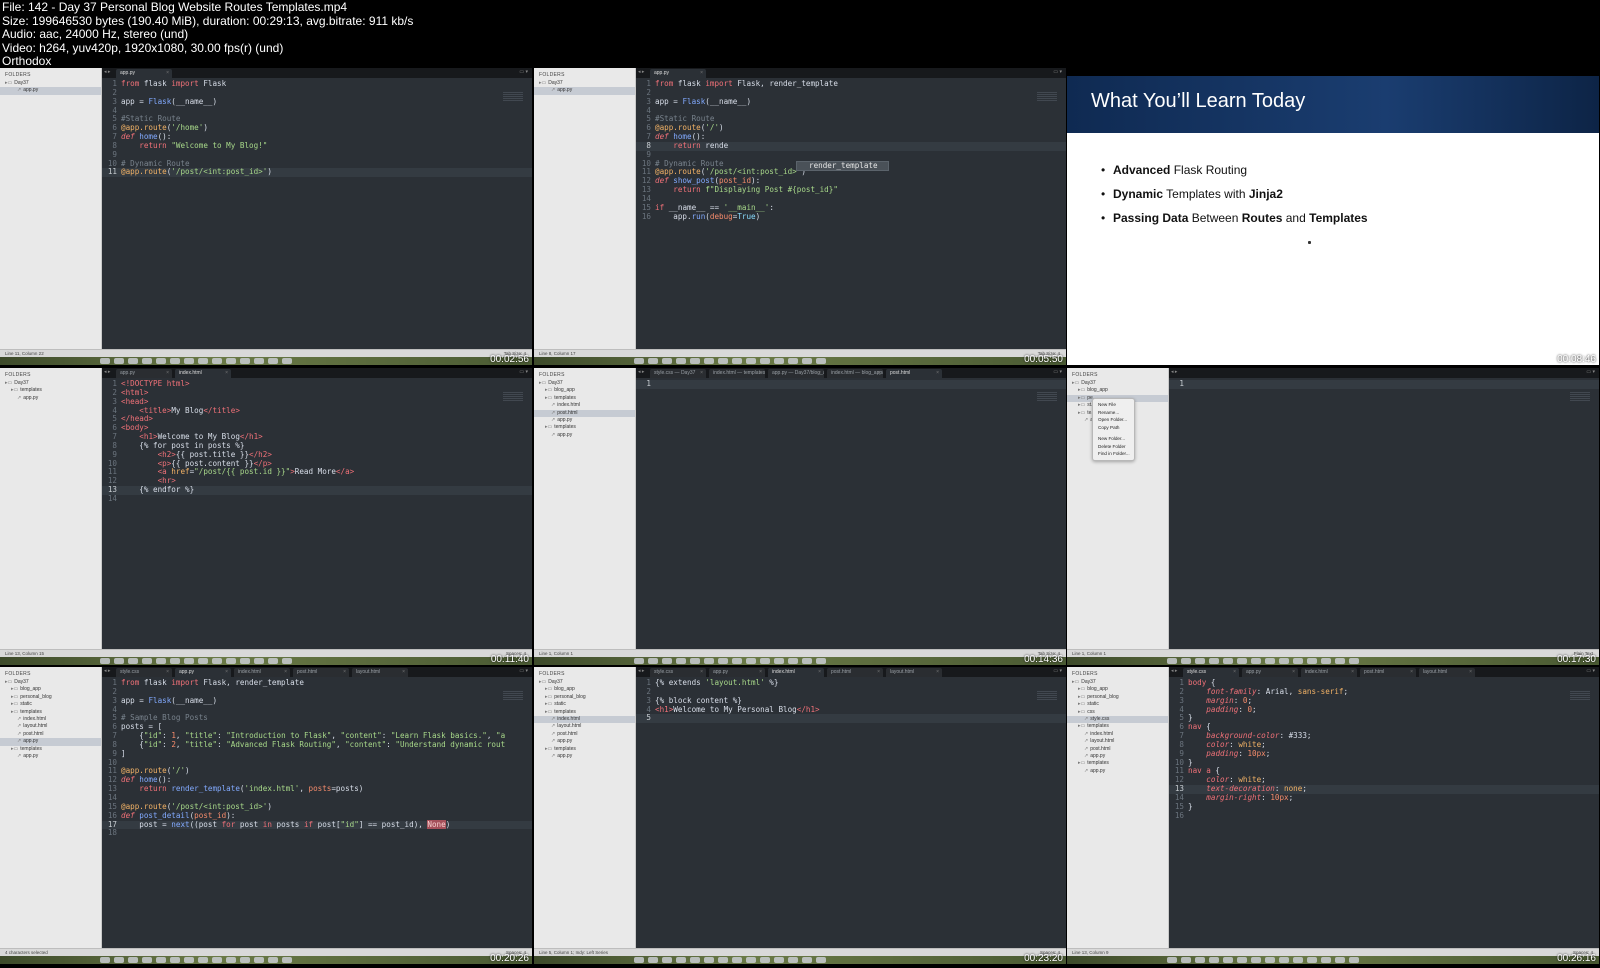 The width and height of the screenshot is (1600, 968). Describe the element at coordinates (737, 373) in the screenshot. I see `editor-tab: index.html — templates ×` at that location.